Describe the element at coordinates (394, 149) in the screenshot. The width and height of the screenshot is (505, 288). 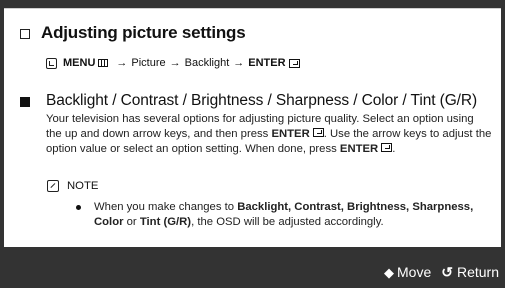
I see `body-text: .` at that location.